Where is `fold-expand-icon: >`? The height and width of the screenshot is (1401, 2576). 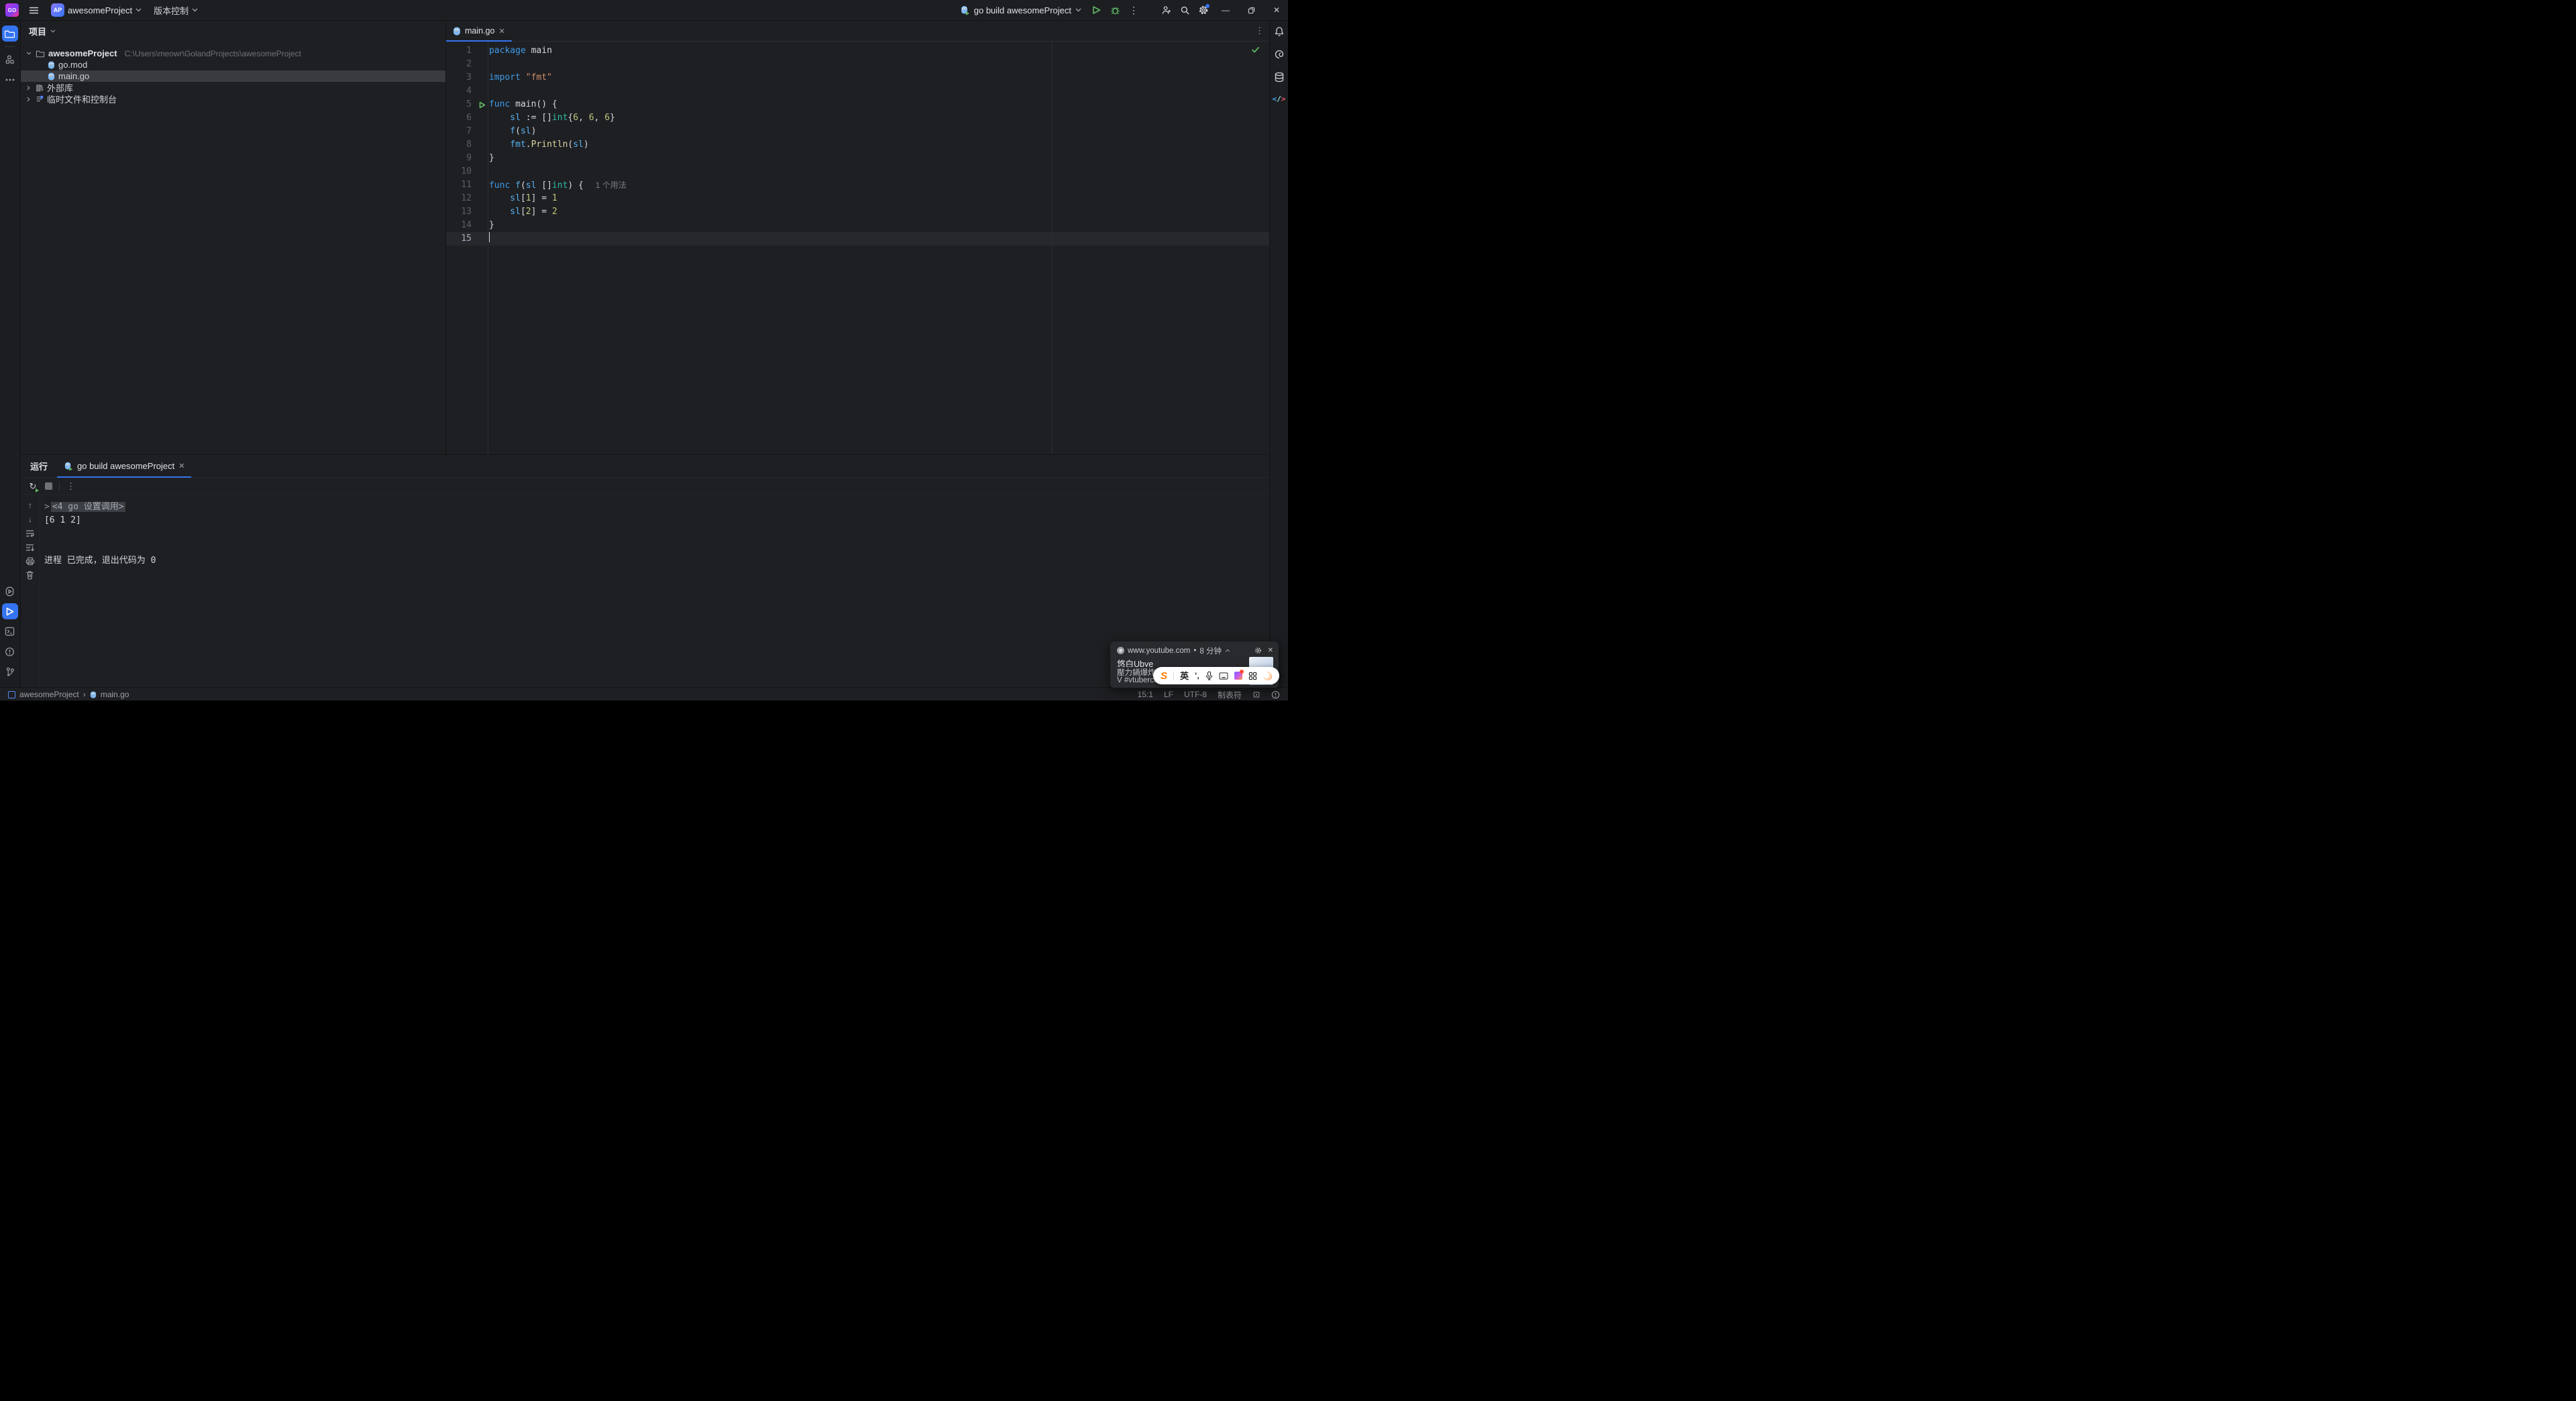
fold-expand-icon: > is located at coordinates (47, 507).